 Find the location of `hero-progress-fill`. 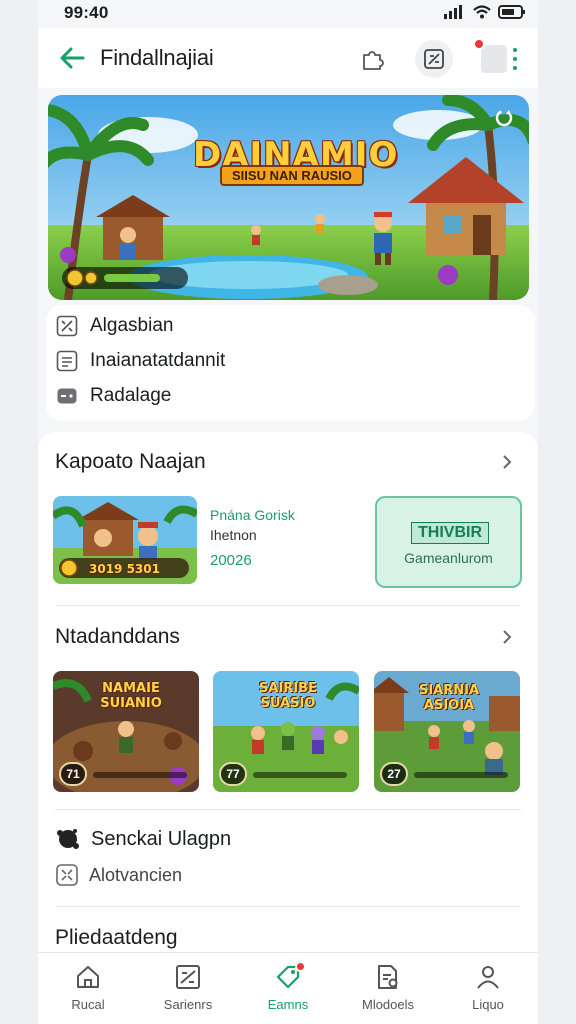

hero-progress-fill is located at coordinates (132, 278).